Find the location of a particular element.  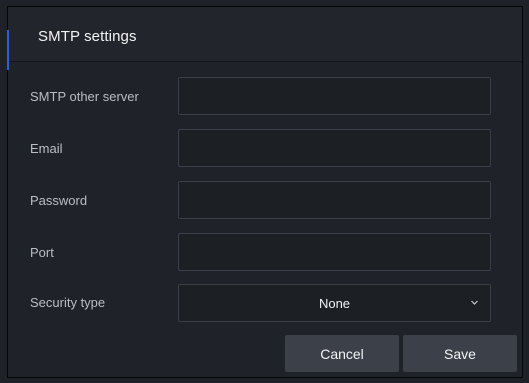

port-label: Port is located at coordinates (42, 252).